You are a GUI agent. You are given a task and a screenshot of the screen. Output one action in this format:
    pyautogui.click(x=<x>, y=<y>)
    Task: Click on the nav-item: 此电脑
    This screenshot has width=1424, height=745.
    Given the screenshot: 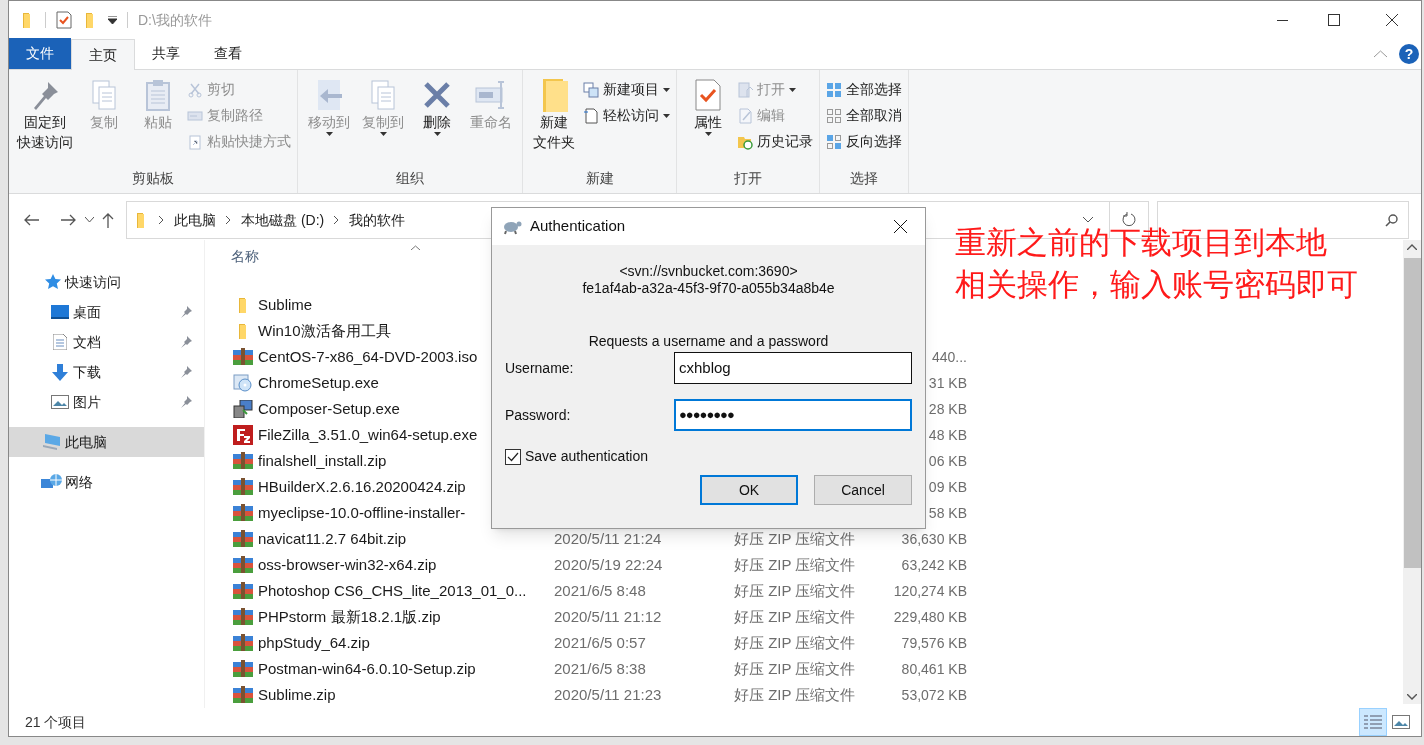 What is the action you would take?
    pyautogui.click(x=106, y=442)
    